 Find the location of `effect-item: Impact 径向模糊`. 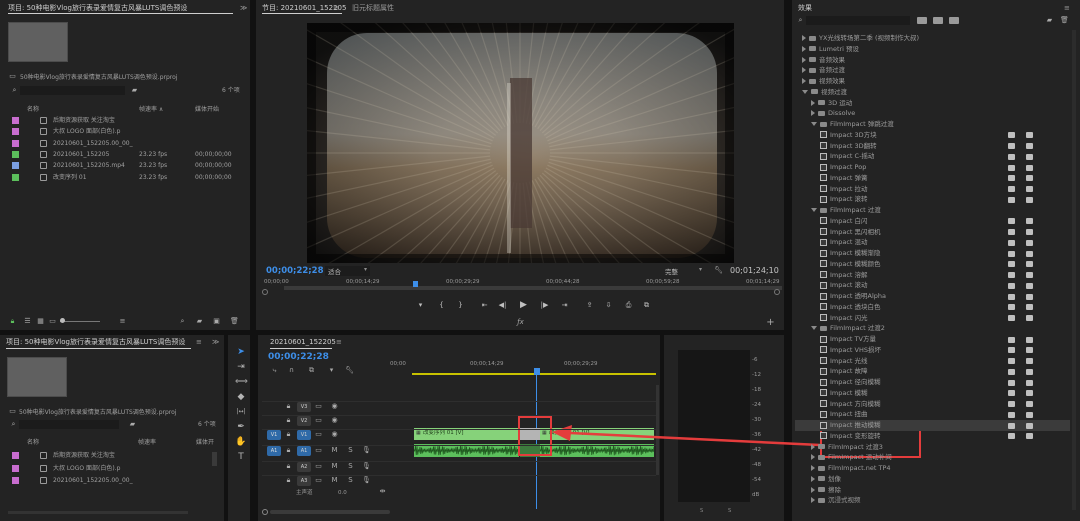

effect-item: Impact 径向模糊 is located at coordinates (850, 382).